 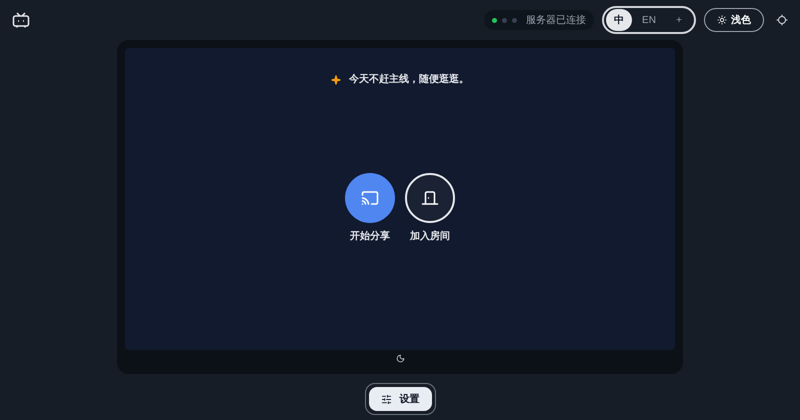 What do you see at coordinates (619, 20) in the screenshot?
I see `language-option: 中` at bounding box center [619, 20].